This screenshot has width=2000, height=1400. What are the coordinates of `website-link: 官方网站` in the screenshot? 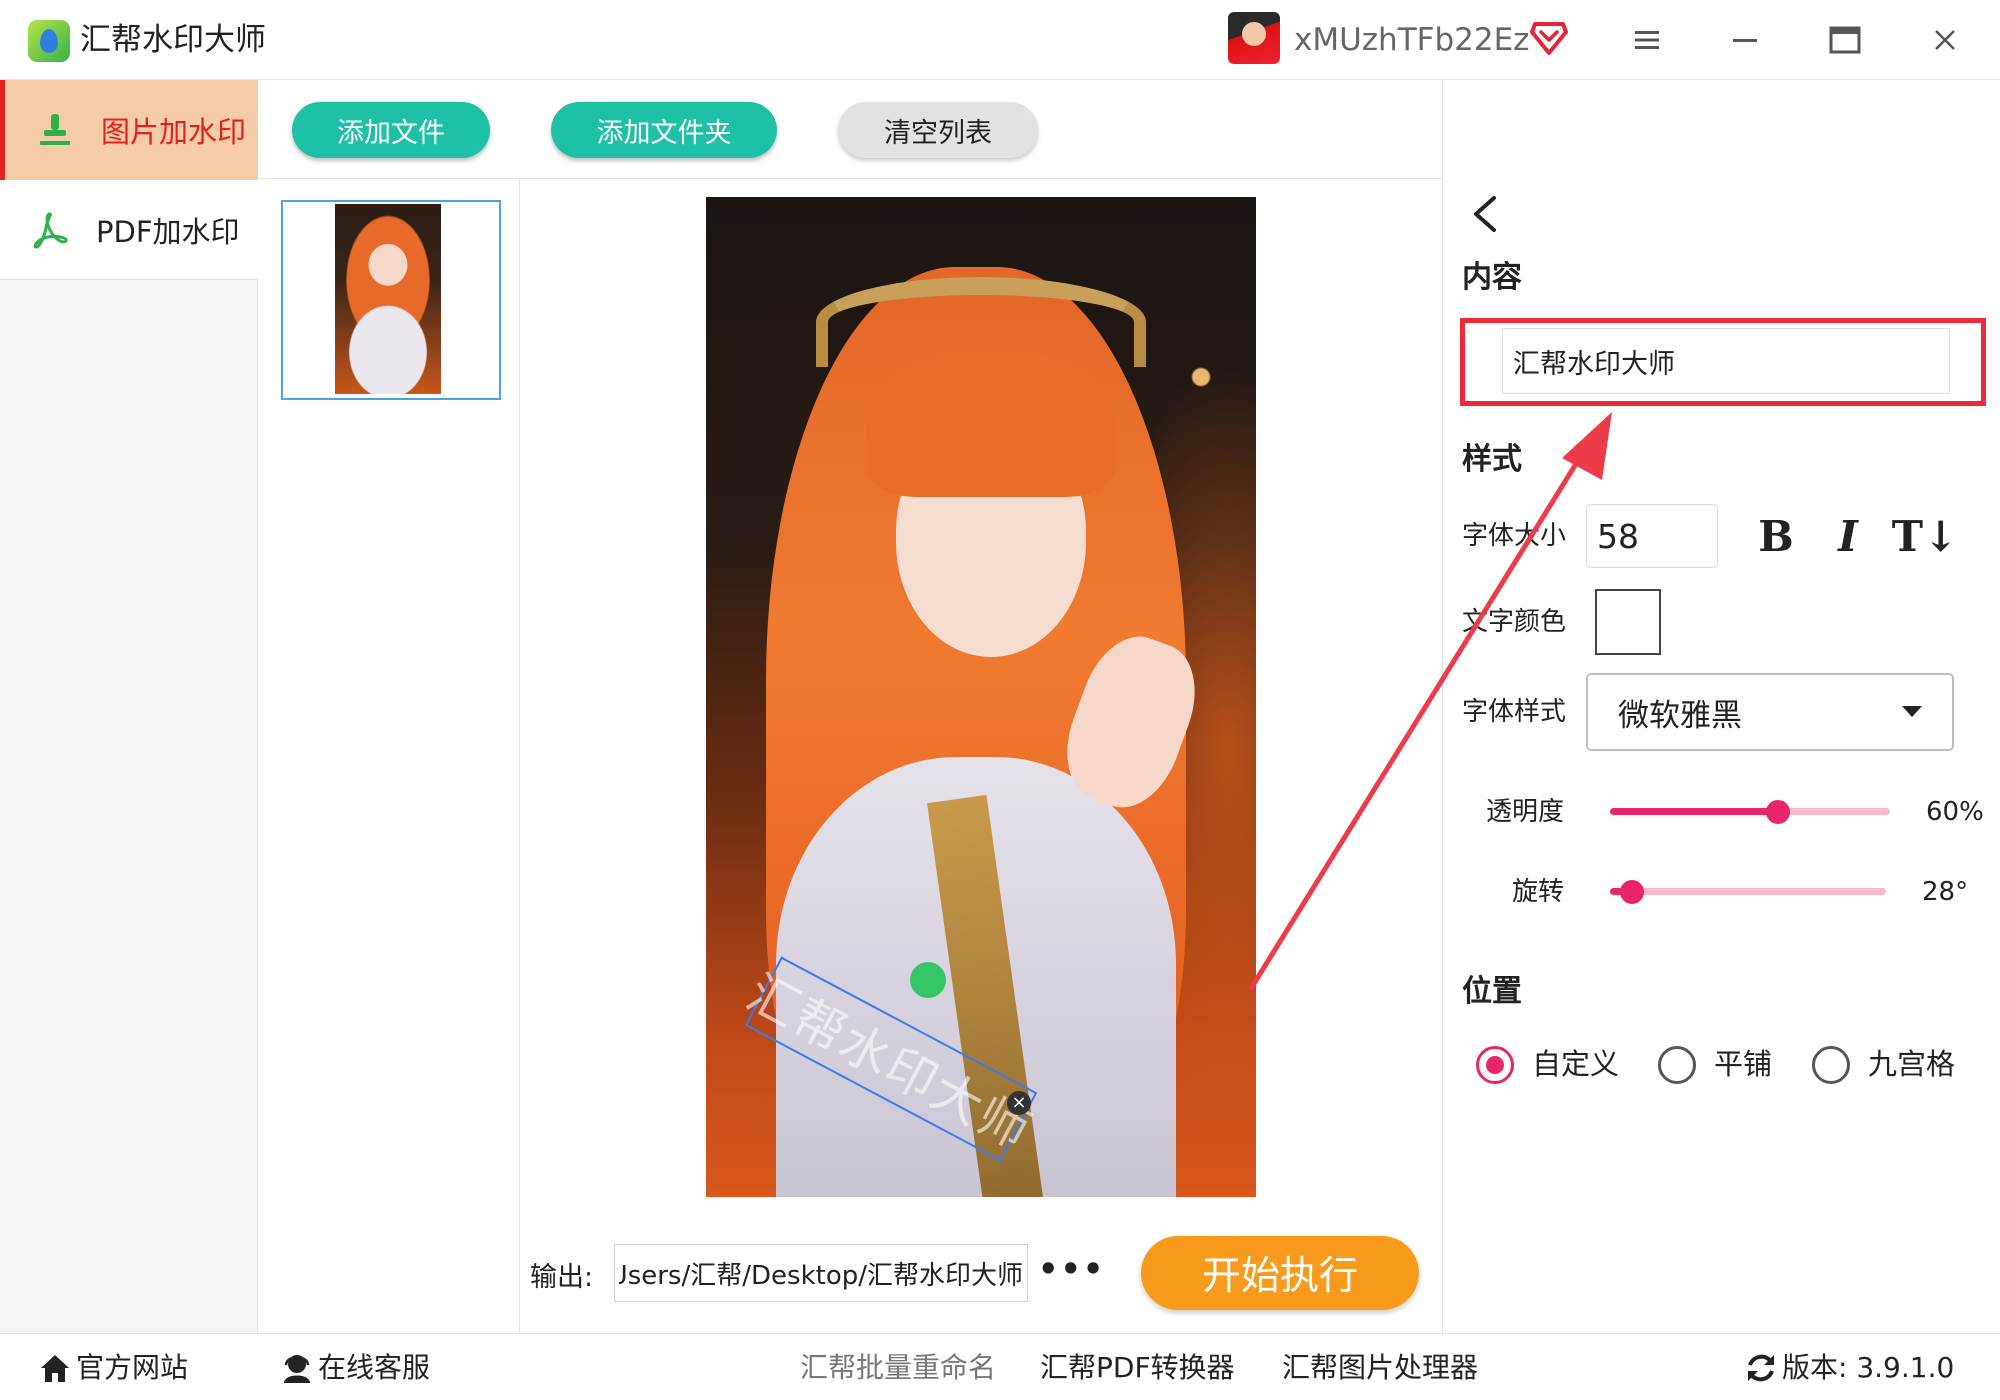 It's located at (113, 1368).